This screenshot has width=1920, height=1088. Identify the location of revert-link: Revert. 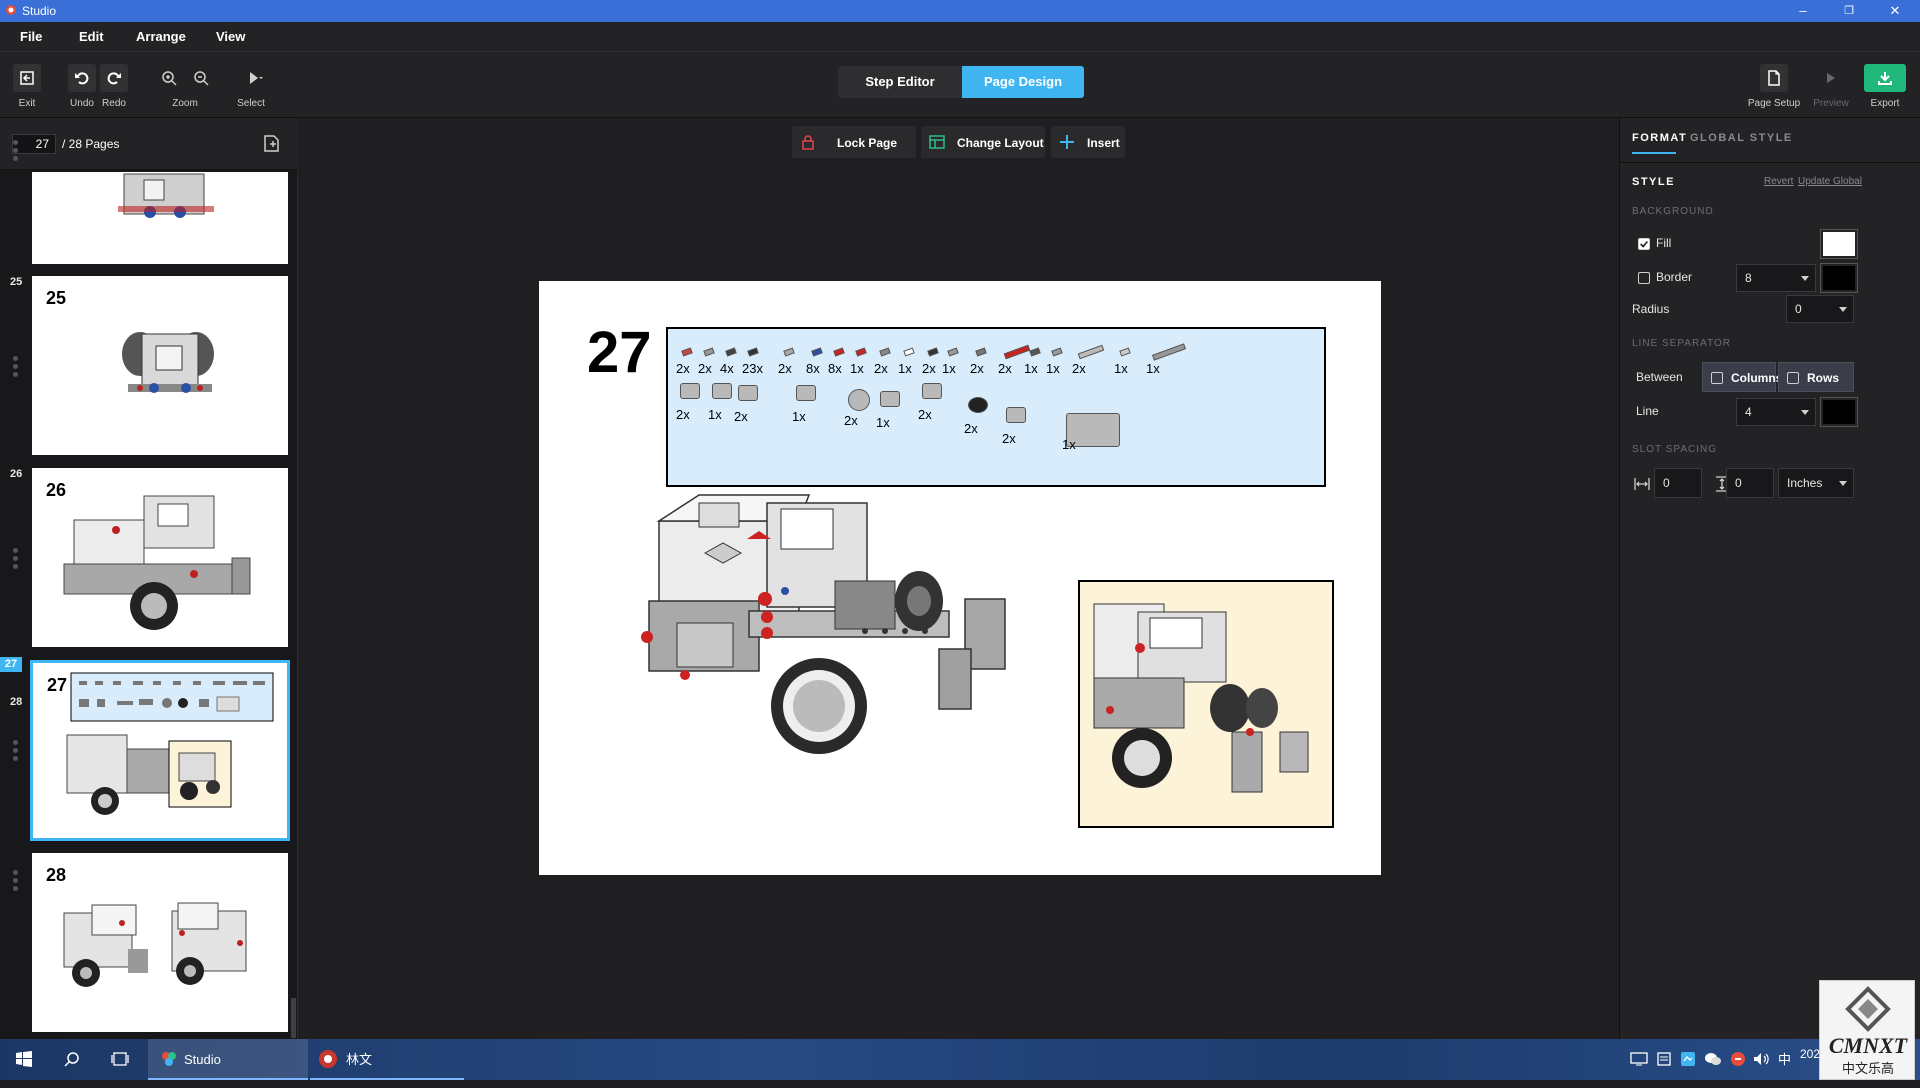
(1778, 181).